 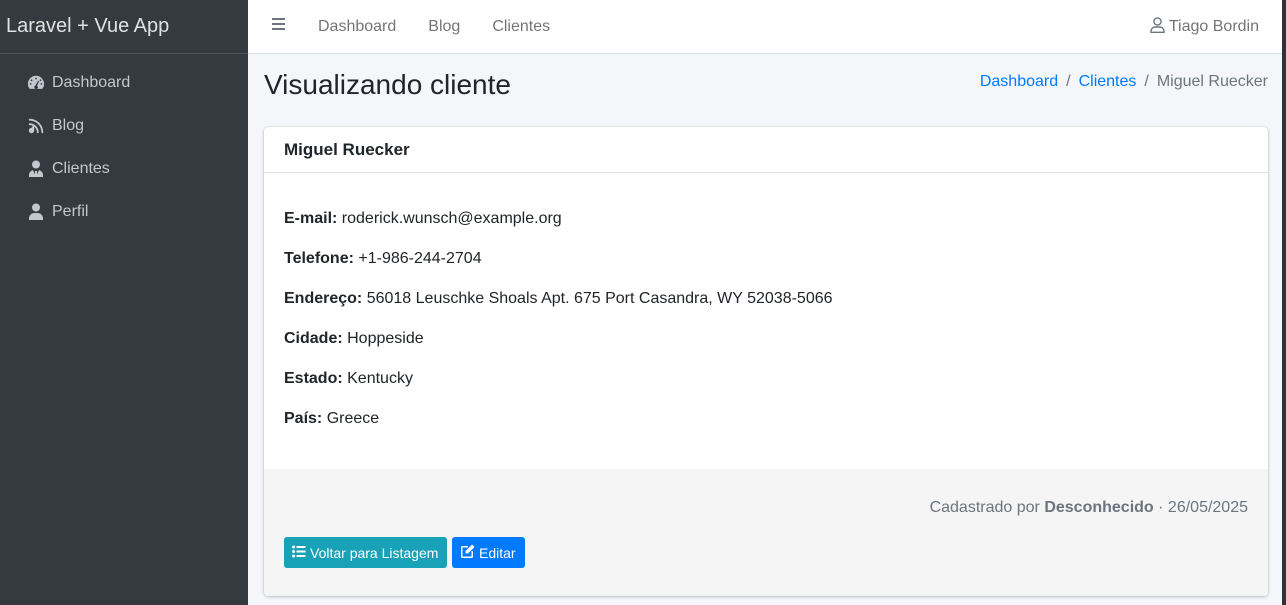 I want to click on list-icon, so click(x=301, y=553).